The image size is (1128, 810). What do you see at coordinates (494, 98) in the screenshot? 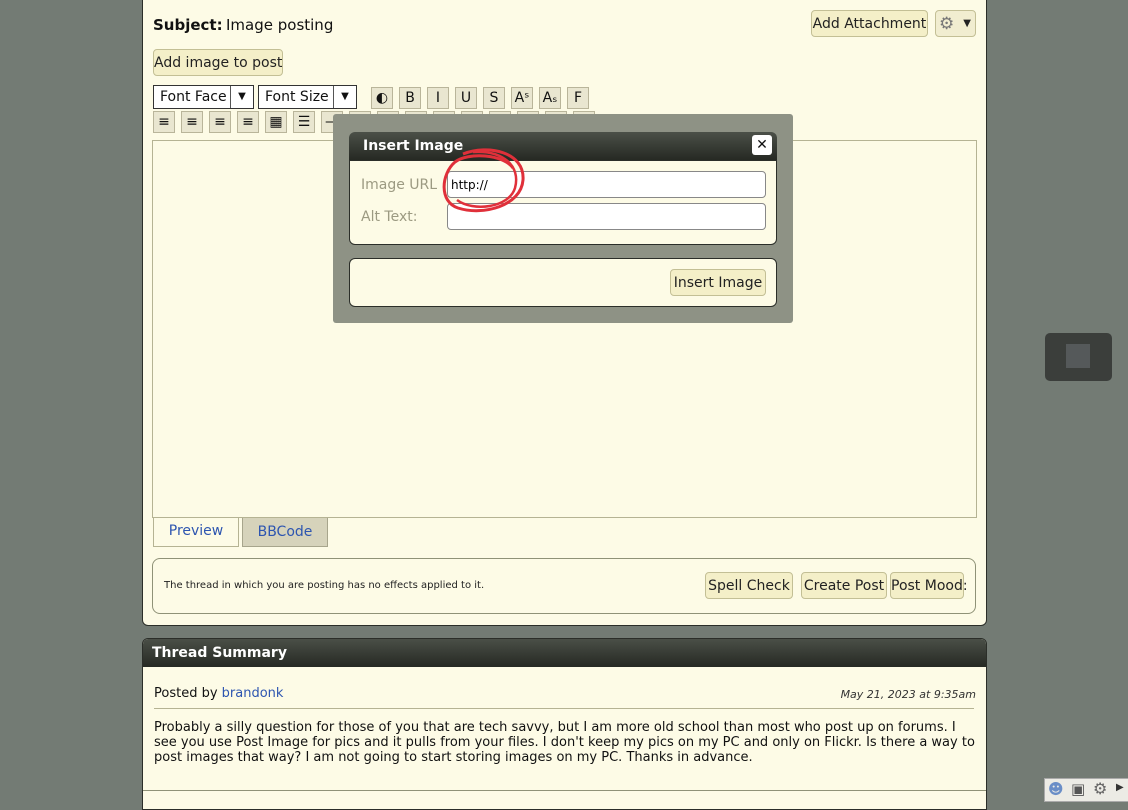
I see `strikethrough-icon: S` at bounding box center [494, 98].